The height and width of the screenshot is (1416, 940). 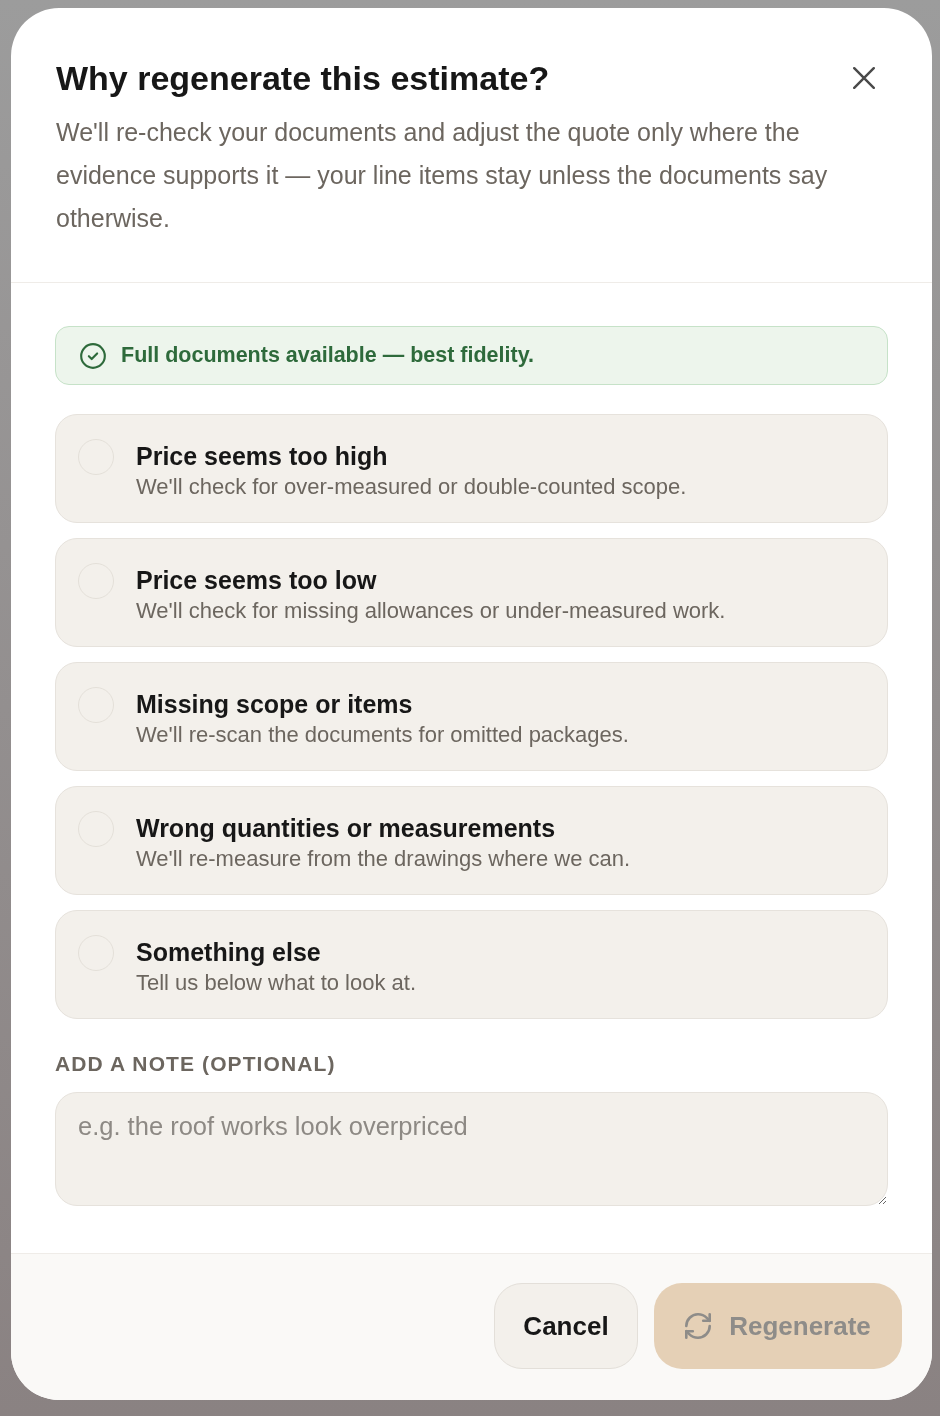 I want to click on check-circle-icon, so click(x=93, y=355).